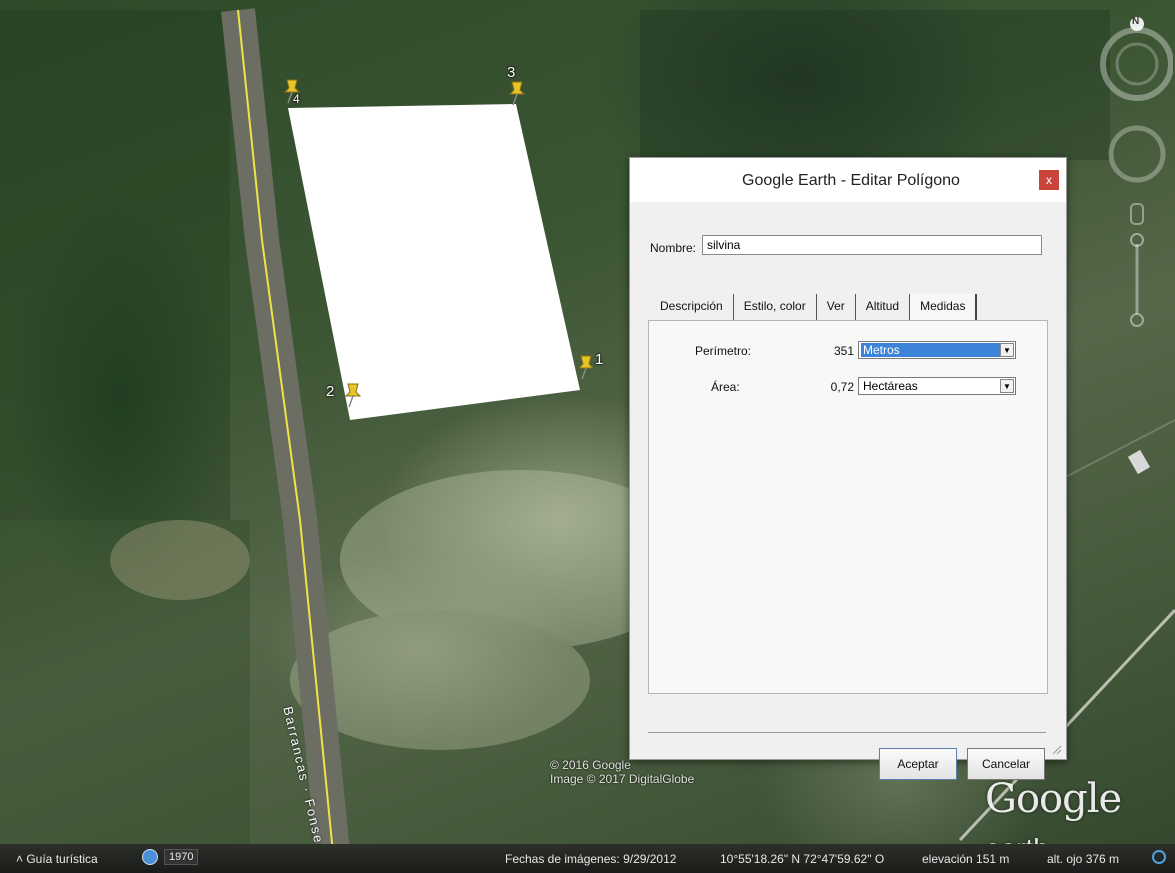 The height and width of the screenshot is (873, 1175). Describe the element at coordinates (673, 248) in the screenshot. I see `name-label: Nombre:` at that location.